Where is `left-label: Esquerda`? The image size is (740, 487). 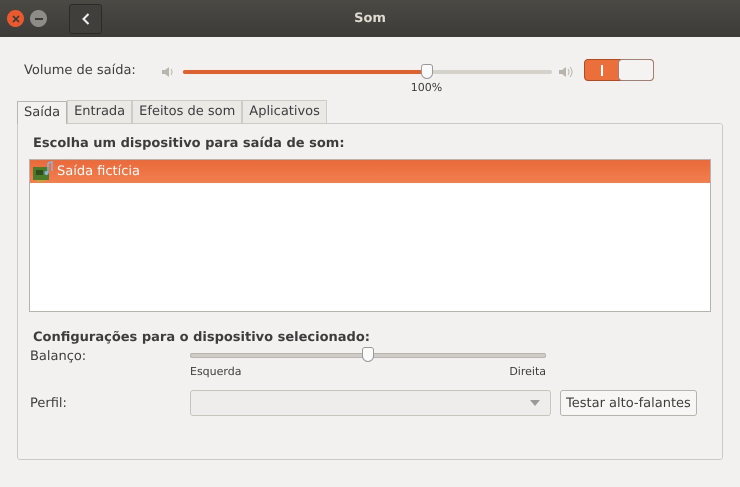 left-label: Esquerda is located at coordinates (216, 371).